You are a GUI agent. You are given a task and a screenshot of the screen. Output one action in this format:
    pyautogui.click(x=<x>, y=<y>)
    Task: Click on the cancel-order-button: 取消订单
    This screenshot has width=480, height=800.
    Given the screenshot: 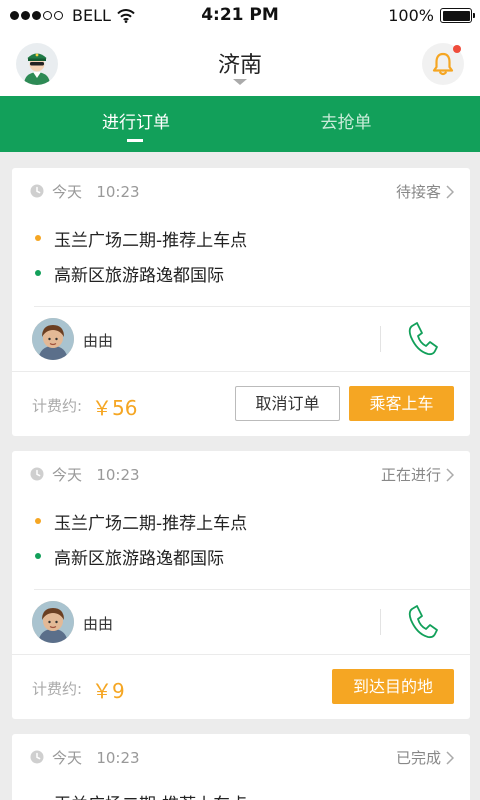 What is the action you would take?
    pyautogui.click(x=287, y=403)
    